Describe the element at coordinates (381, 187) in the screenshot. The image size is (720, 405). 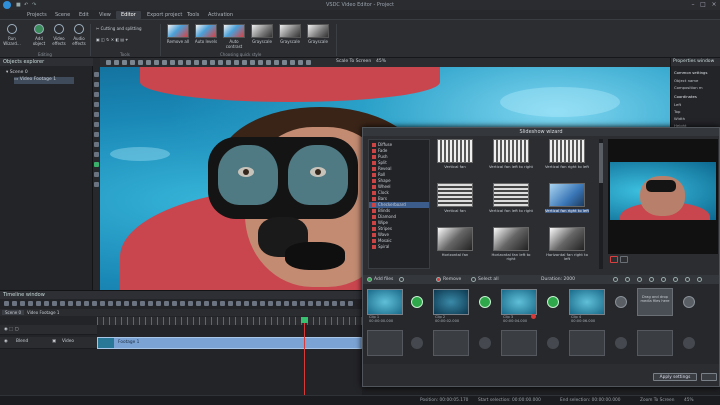
I see `list-item: Wheel` at that location.